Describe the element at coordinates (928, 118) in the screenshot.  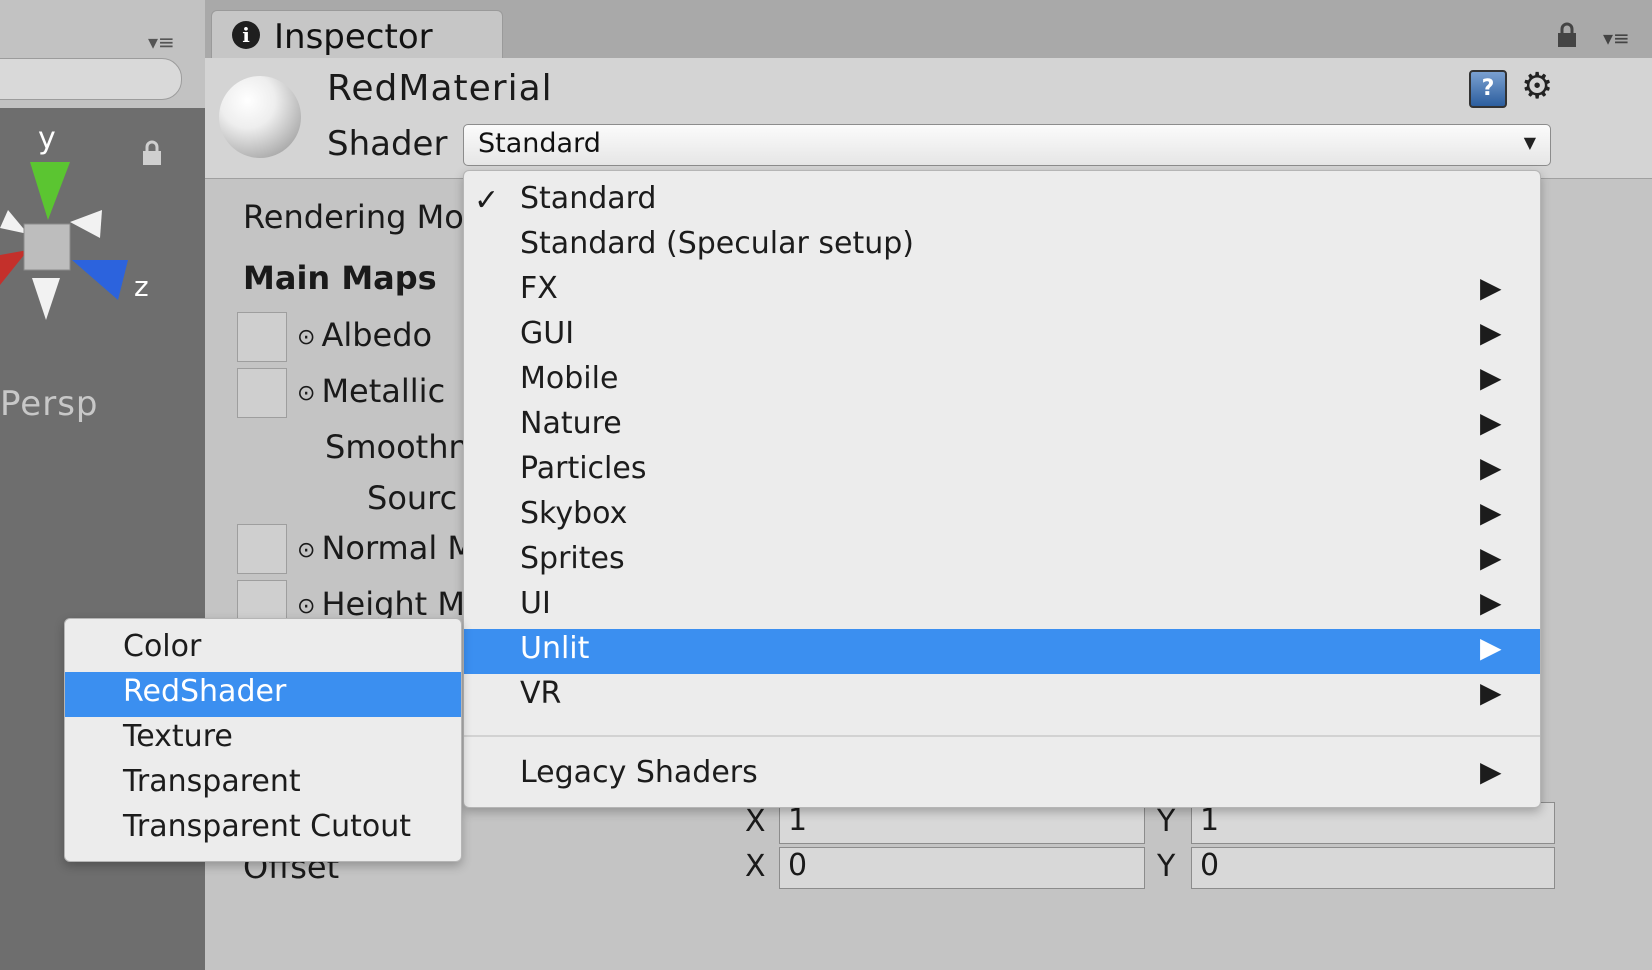
I see `material-header: RedMaterial Shader Standard ▼ ? ⚙` at that location.